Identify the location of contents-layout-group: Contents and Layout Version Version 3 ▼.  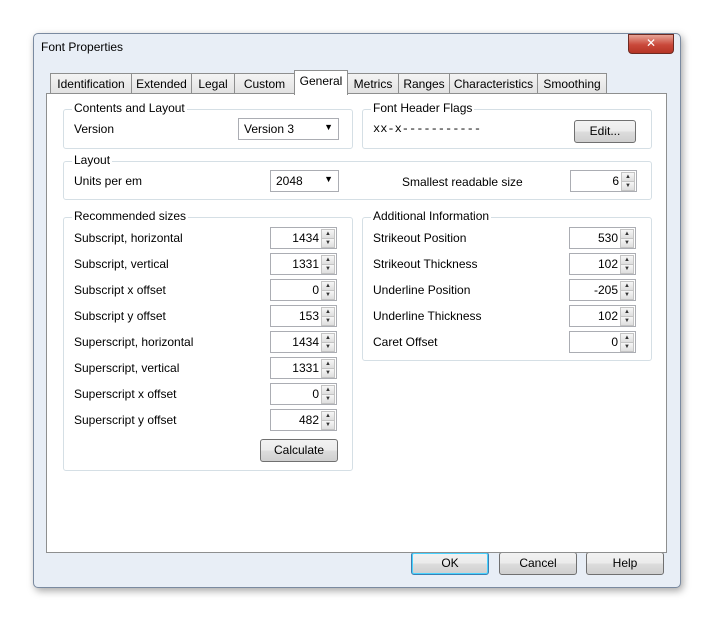
(208, 125).